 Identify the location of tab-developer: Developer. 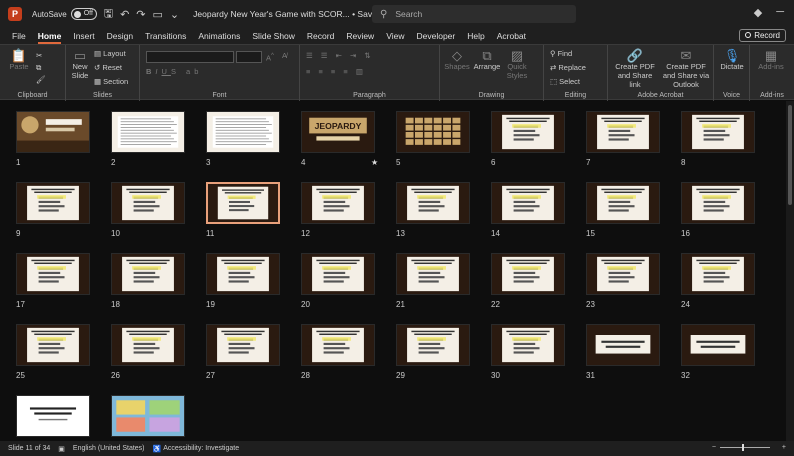
(435, 36).